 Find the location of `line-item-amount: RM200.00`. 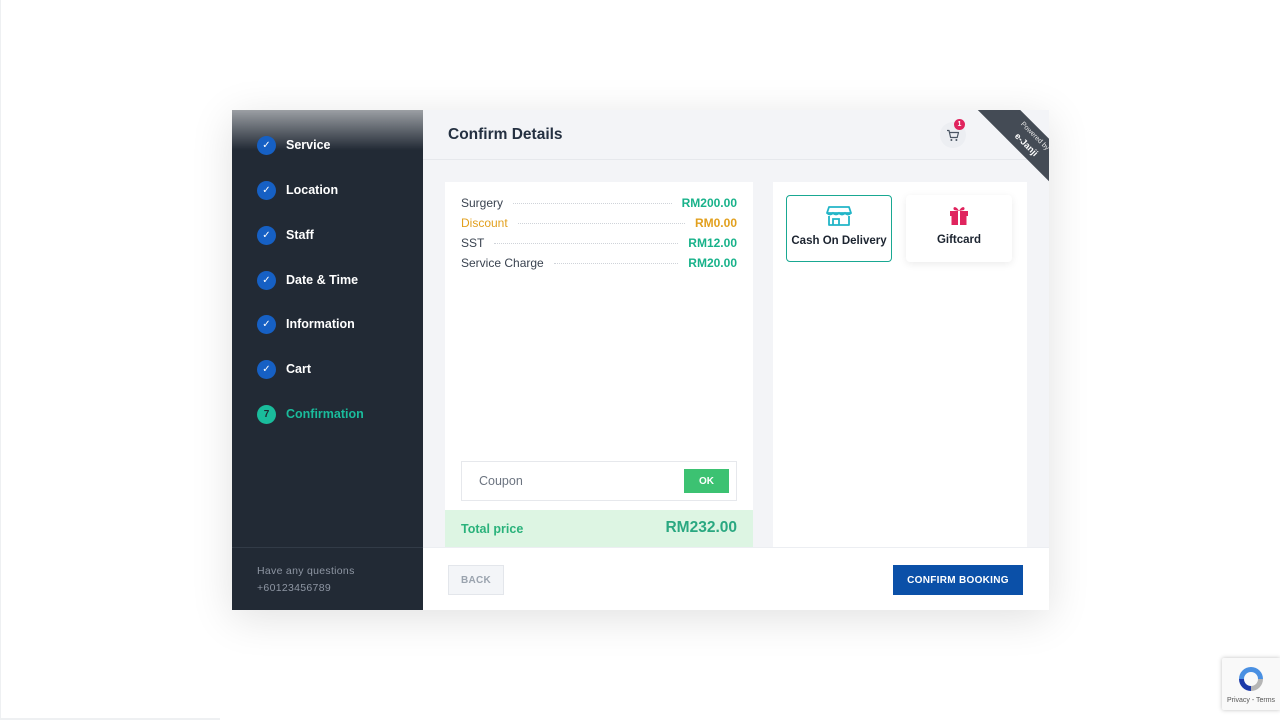

line-item-amount: RM200.00 is located at coordinates (709, 203).